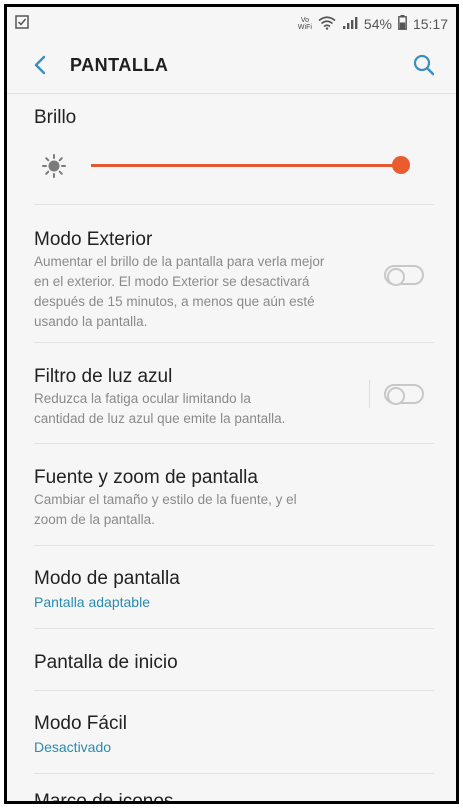  What do you see at coordinates (93, 239) in the screenshot?
I see `outdoor-mode-title: Modo Exterior` at bounding box center [93, 239].